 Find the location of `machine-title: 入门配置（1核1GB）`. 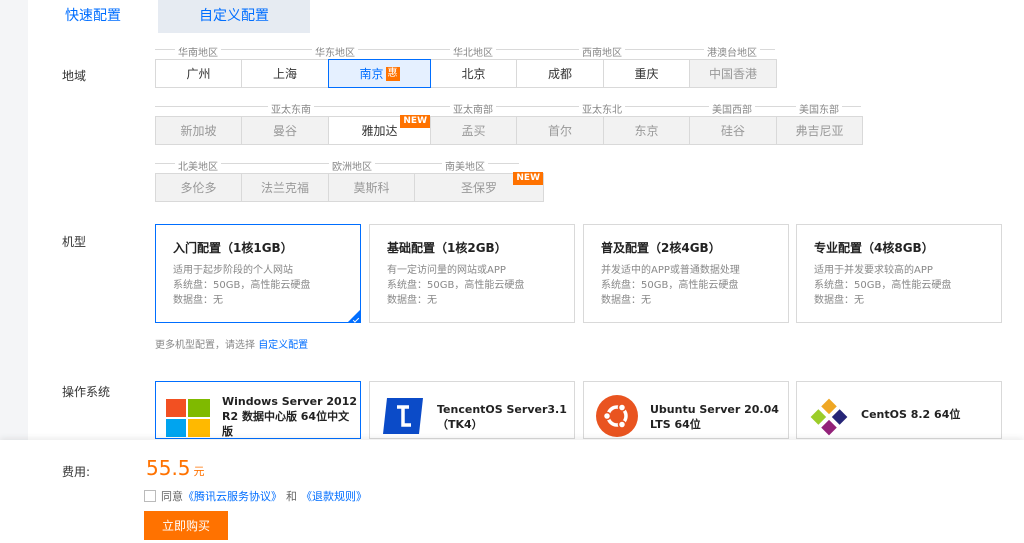

machine-title: 入门配置（1核1GB） is located at coordinates (233, 248).